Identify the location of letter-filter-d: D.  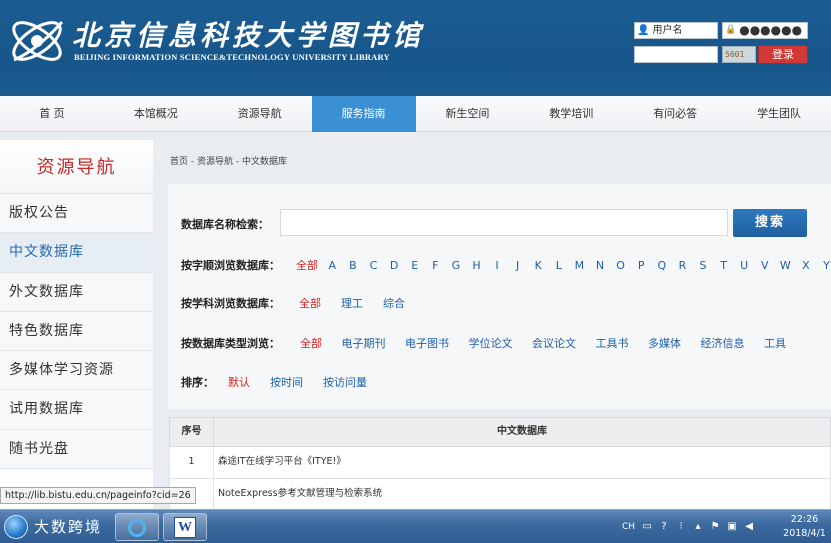
(394, 265).